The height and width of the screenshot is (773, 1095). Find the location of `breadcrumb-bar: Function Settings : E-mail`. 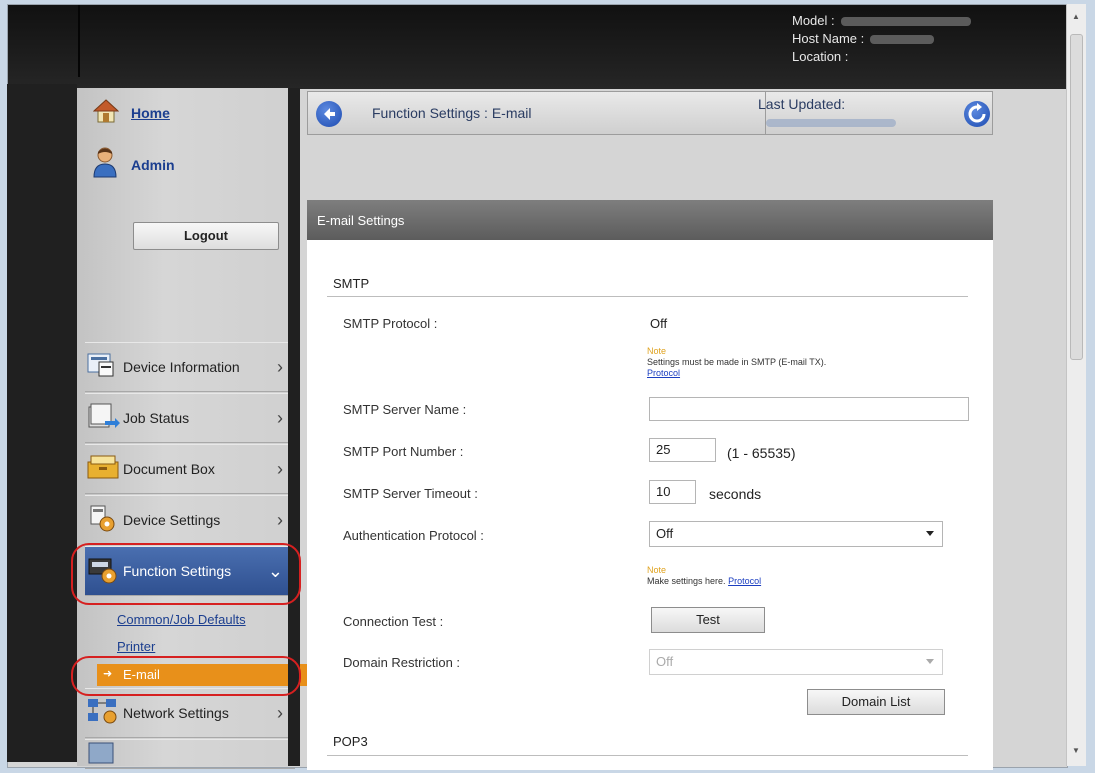

breadcrumb-bar: Function Settings : E-mail is located at coordinates (536, 113).